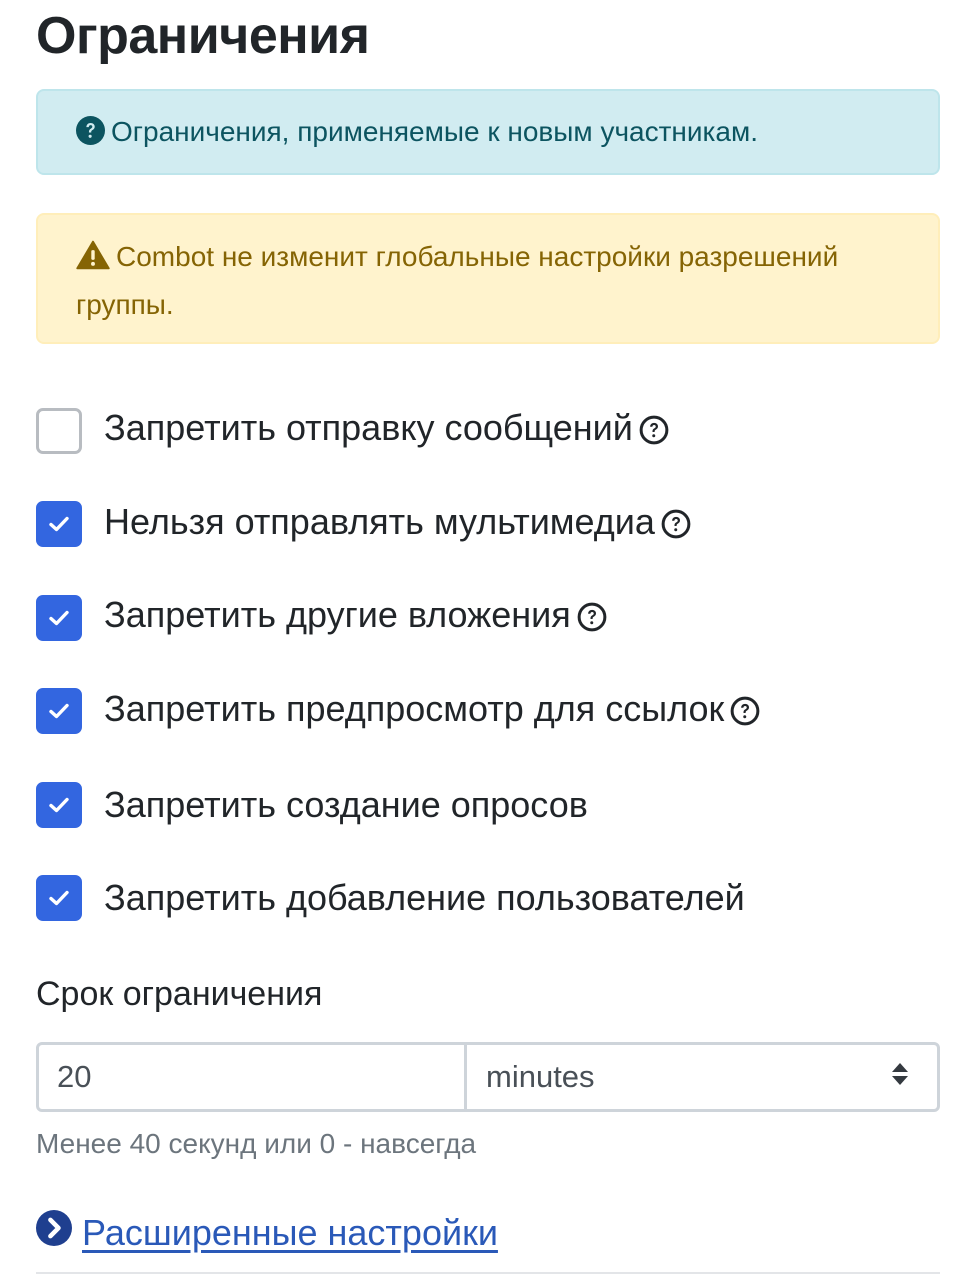 The width and height of the screenshot is (974, 1279). What do you see at coordinates (900, 1077) in the screenshot?
I see `select-arrows-icon` at bounding box center [900, 1077].